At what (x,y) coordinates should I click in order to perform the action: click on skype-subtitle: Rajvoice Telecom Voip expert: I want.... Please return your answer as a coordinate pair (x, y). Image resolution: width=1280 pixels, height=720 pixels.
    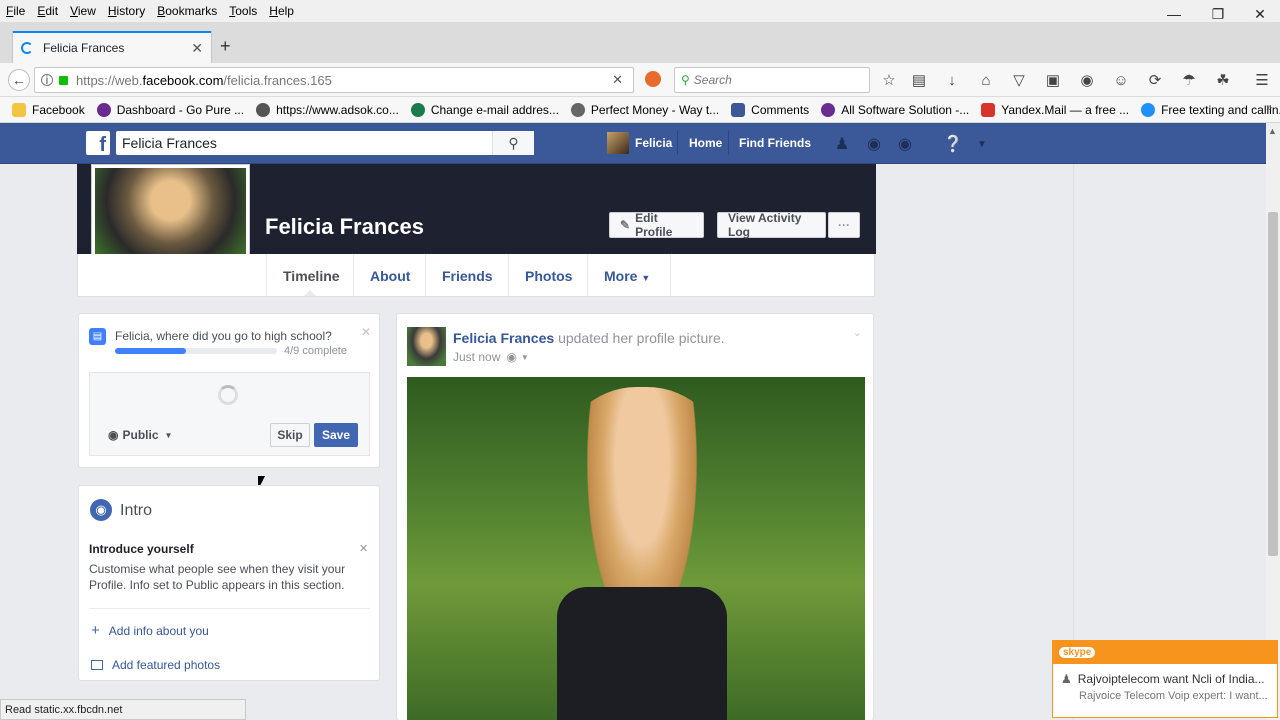
    Looking at the image, I should click on (1173, 696).